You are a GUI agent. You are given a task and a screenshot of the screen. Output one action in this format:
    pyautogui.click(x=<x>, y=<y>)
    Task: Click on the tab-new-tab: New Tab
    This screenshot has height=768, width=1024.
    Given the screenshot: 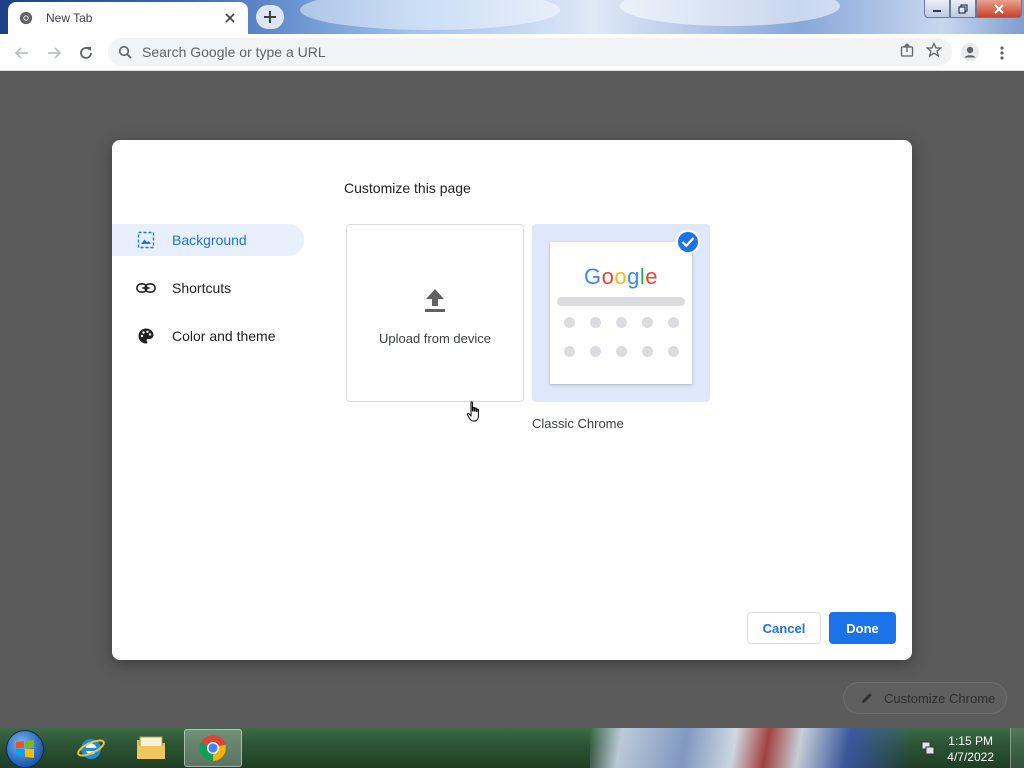 What is the action you would take?
    pyautogui.click(x=128, y=18)
    